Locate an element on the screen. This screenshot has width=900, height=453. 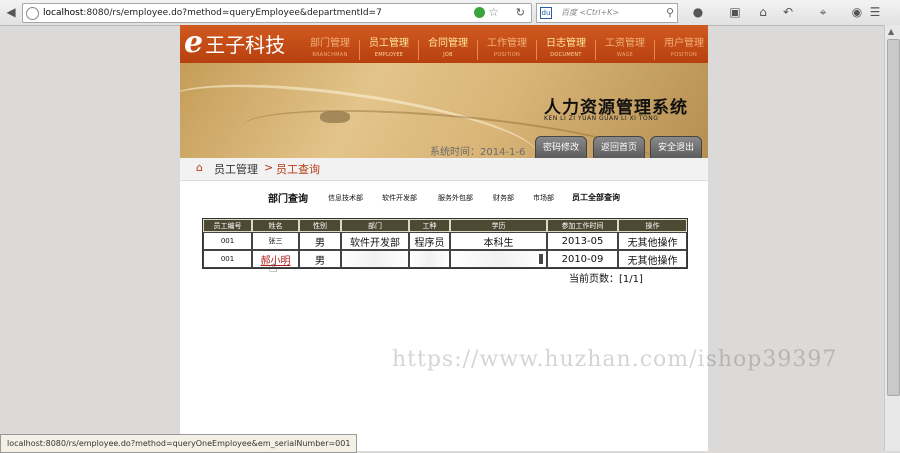
cell-start: 2010-09 is located at coordinates (582, 259).